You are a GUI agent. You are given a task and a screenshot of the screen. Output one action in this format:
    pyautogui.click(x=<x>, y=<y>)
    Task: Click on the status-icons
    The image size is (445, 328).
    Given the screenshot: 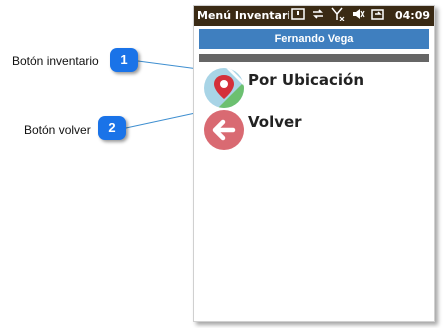 What is the action you would take?
    pyautogui.click(x=338, y=15)
    